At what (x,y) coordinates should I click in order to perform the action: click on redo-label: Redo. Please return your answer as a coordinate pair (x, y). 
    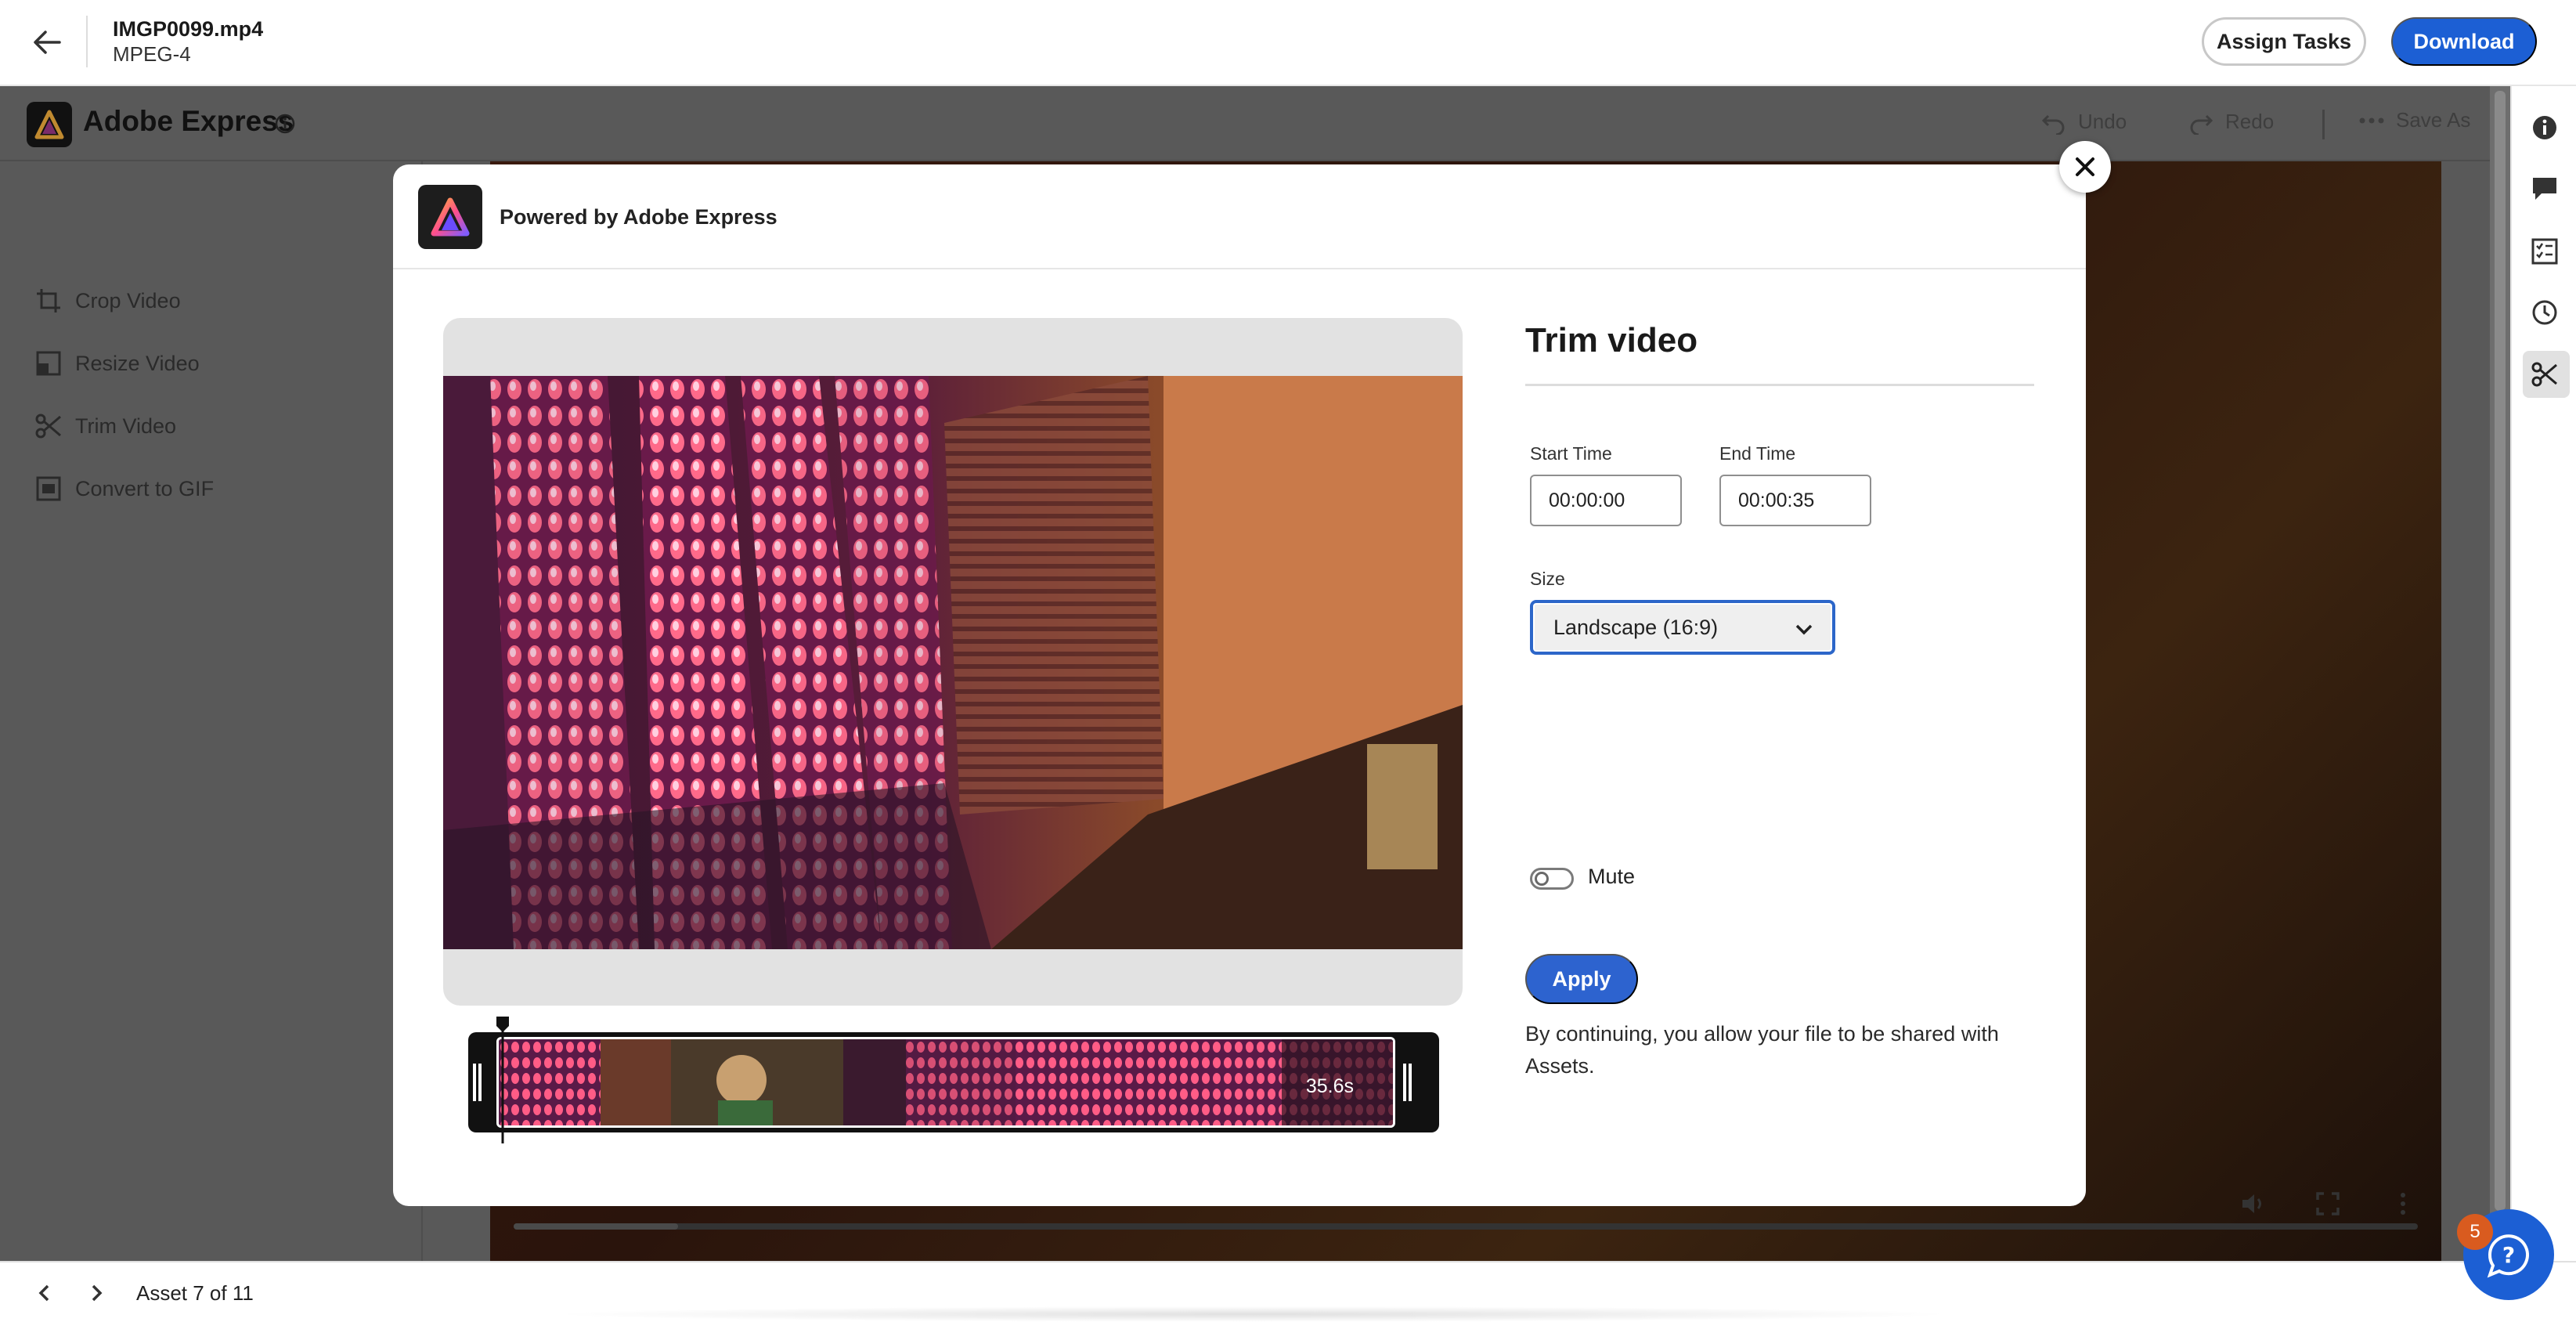
    Looking at the image, I should click on (2250, 121).